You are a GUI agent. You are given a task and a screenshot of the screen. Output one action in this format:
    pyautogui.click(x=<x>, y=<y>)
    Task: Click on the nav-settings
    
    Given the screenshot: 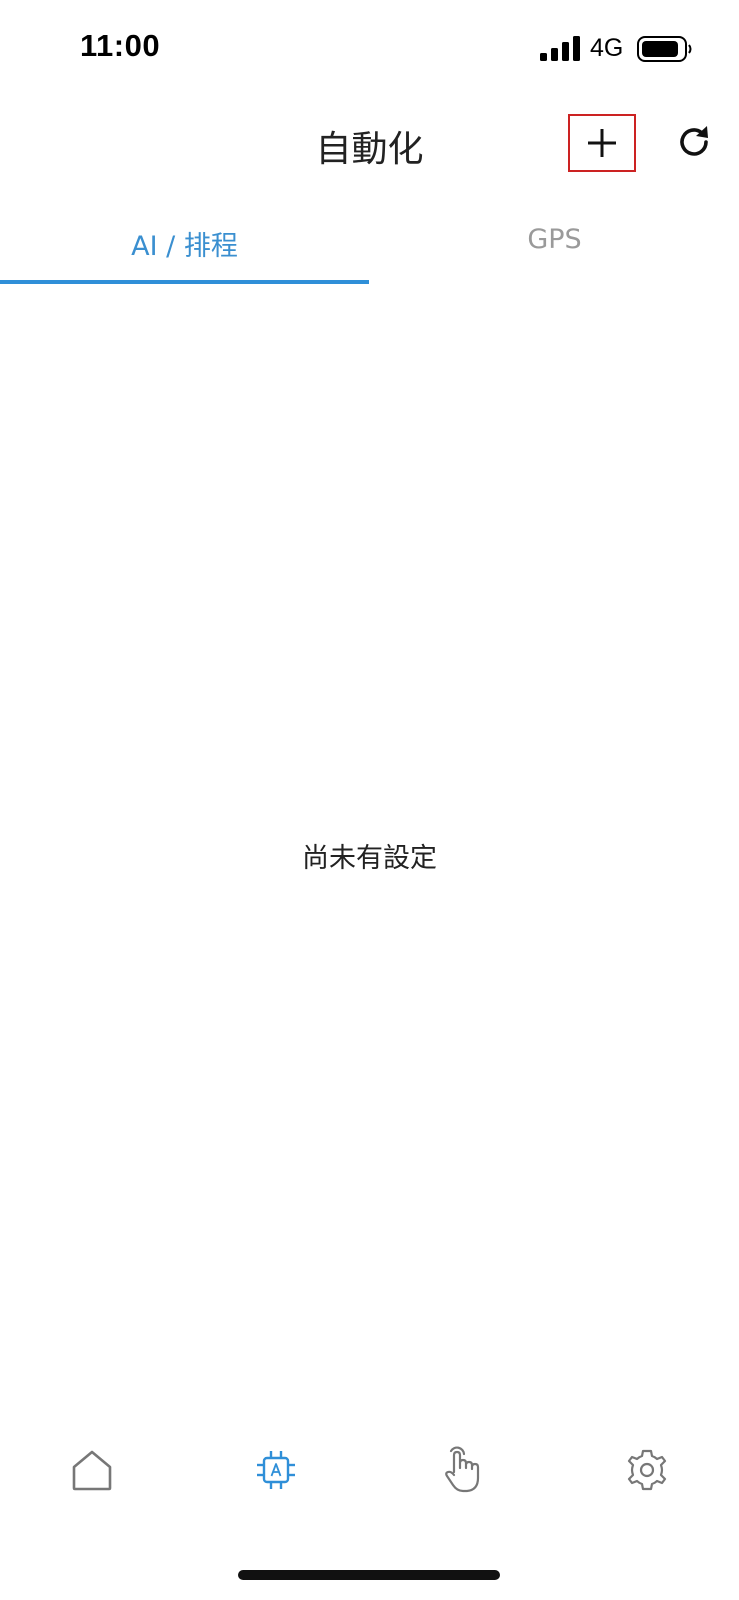 What is the action you would take?
    pyautogui.click(x=647, y=1470)
    